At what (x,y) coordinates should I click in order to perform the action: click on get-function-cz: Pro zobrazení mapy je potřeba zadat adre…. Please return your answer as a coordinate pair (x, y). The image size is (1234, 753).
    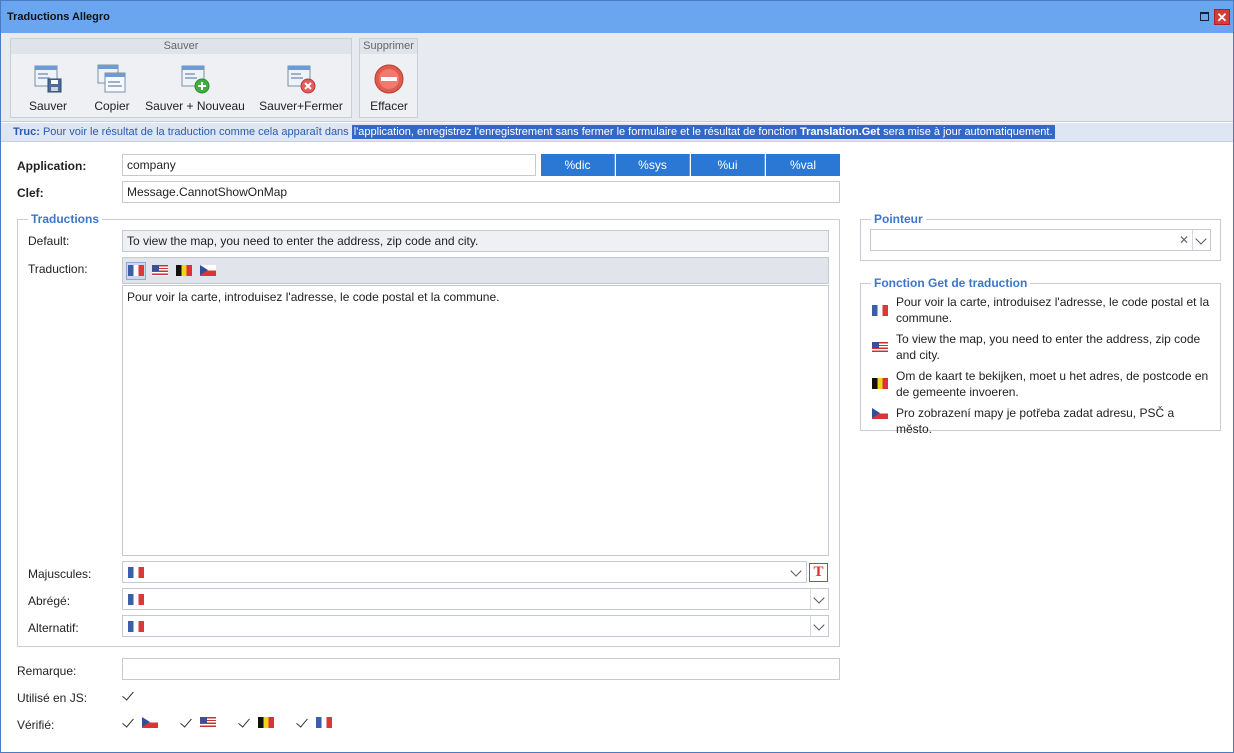
    Looking at the image, I should click on (1035, 421).